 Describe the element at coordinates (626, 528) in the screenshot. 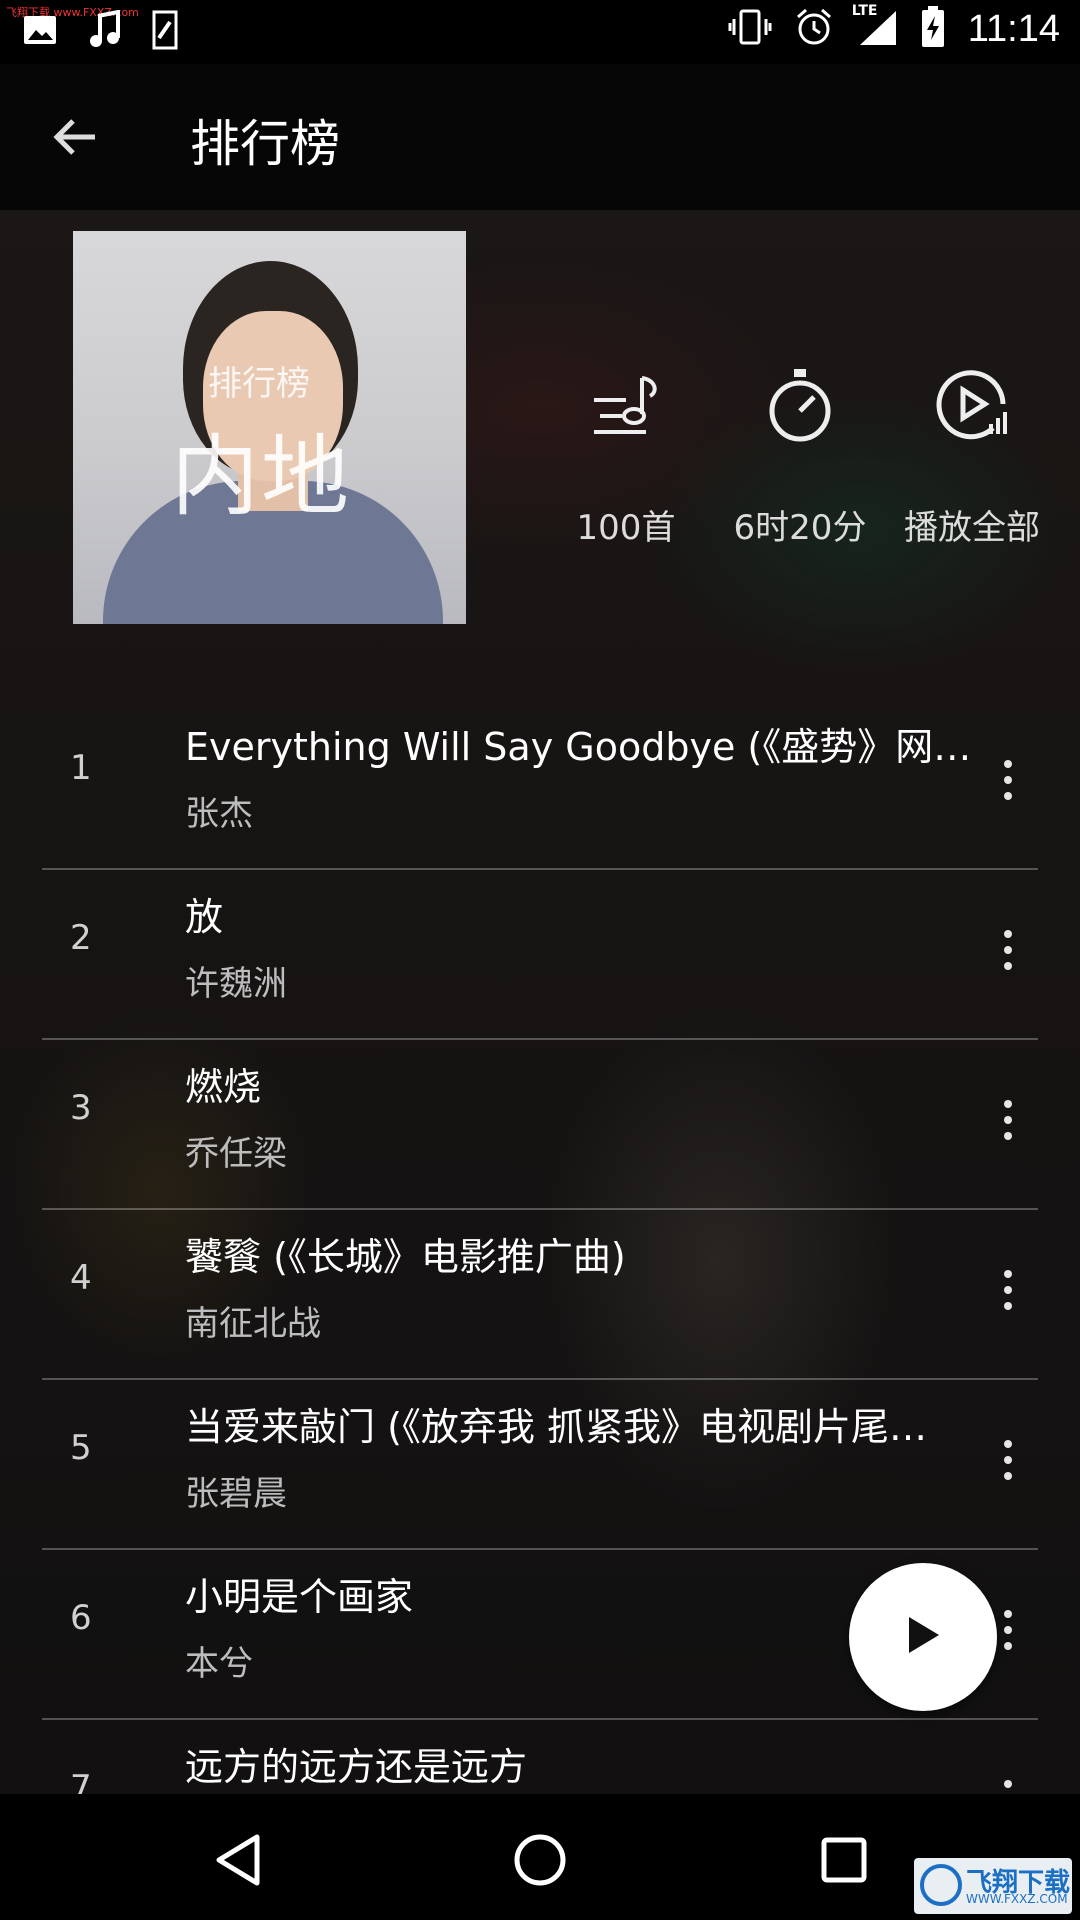

I see `song-count-label: 100首` at that location.